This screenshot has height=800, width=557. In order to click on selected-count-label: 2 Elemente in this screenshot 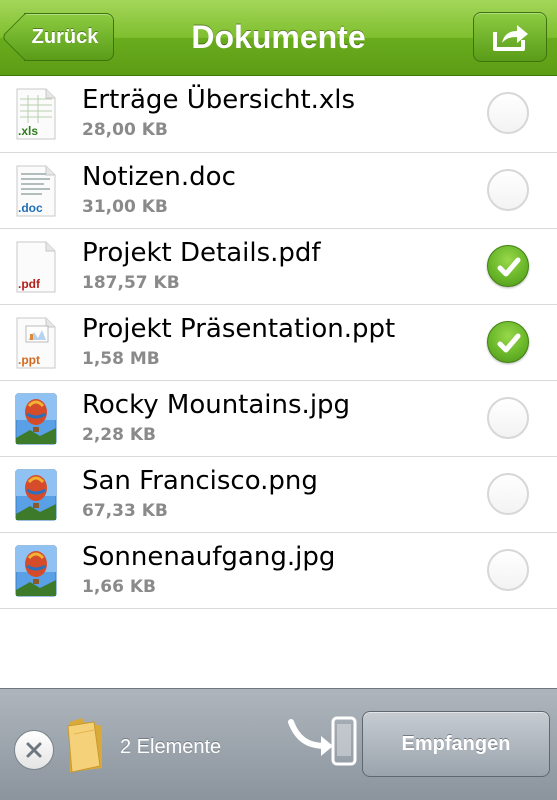, I will do `click(171, 747)`.